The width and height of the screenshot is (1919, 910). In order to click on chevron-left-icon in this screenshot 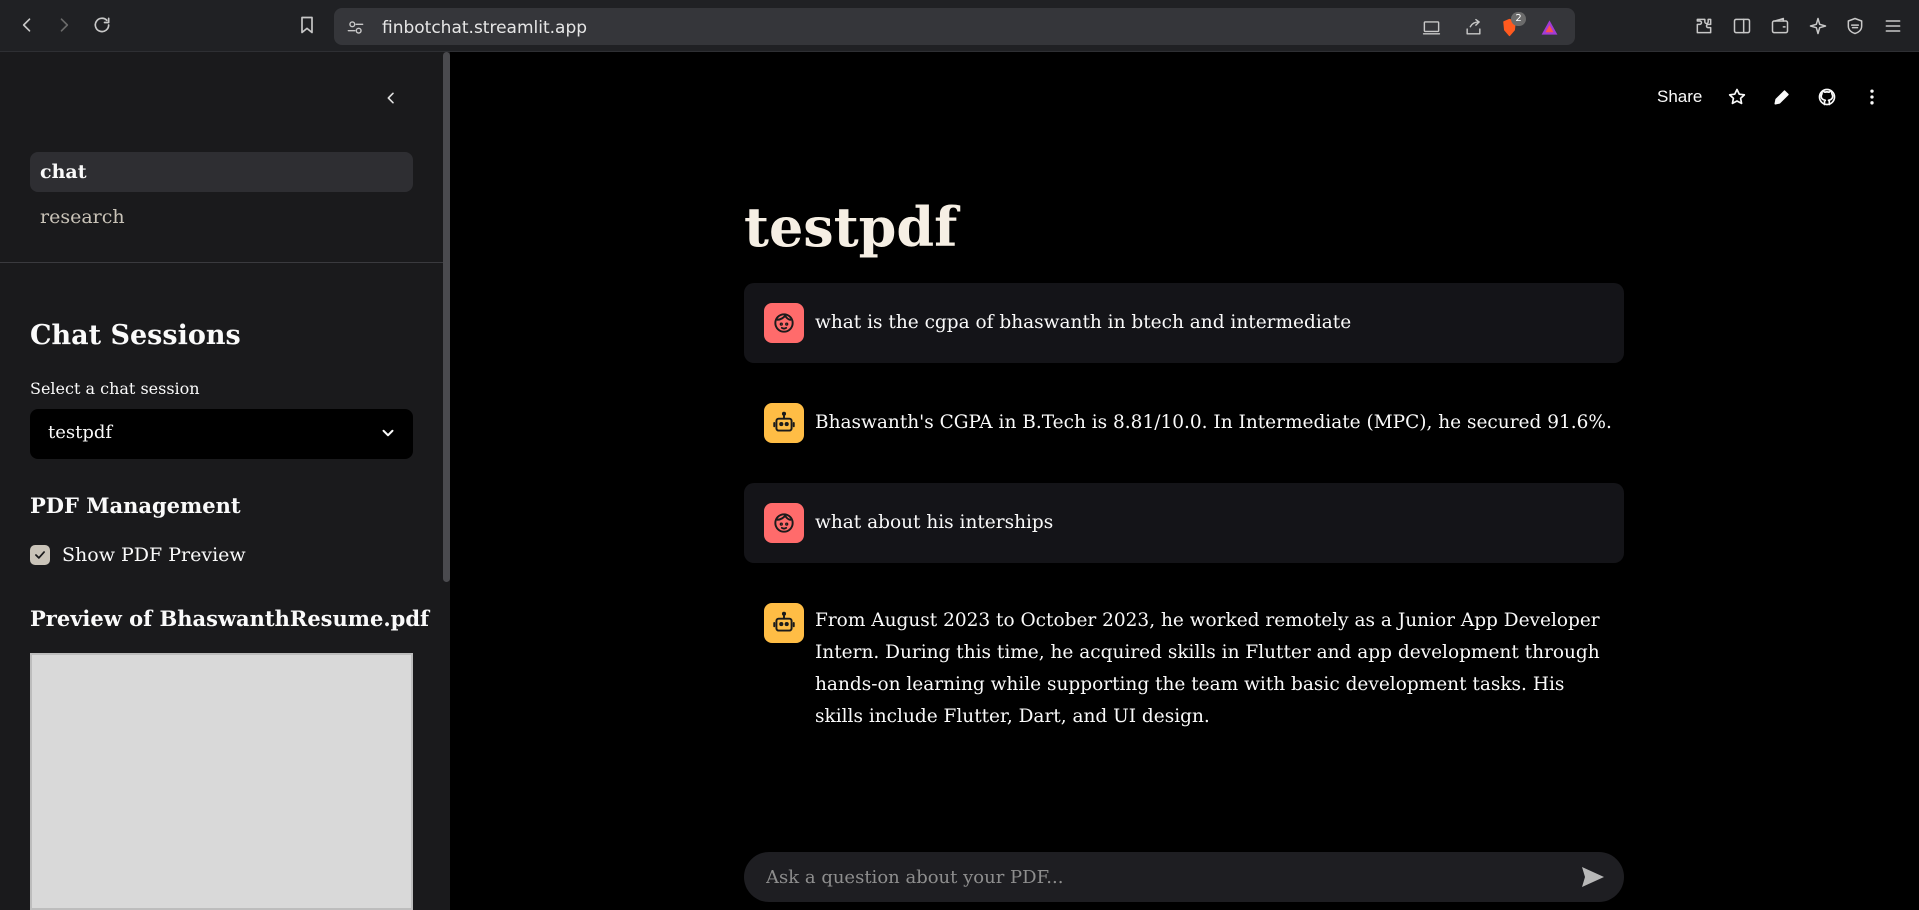, I will do `click(390, 98)`.